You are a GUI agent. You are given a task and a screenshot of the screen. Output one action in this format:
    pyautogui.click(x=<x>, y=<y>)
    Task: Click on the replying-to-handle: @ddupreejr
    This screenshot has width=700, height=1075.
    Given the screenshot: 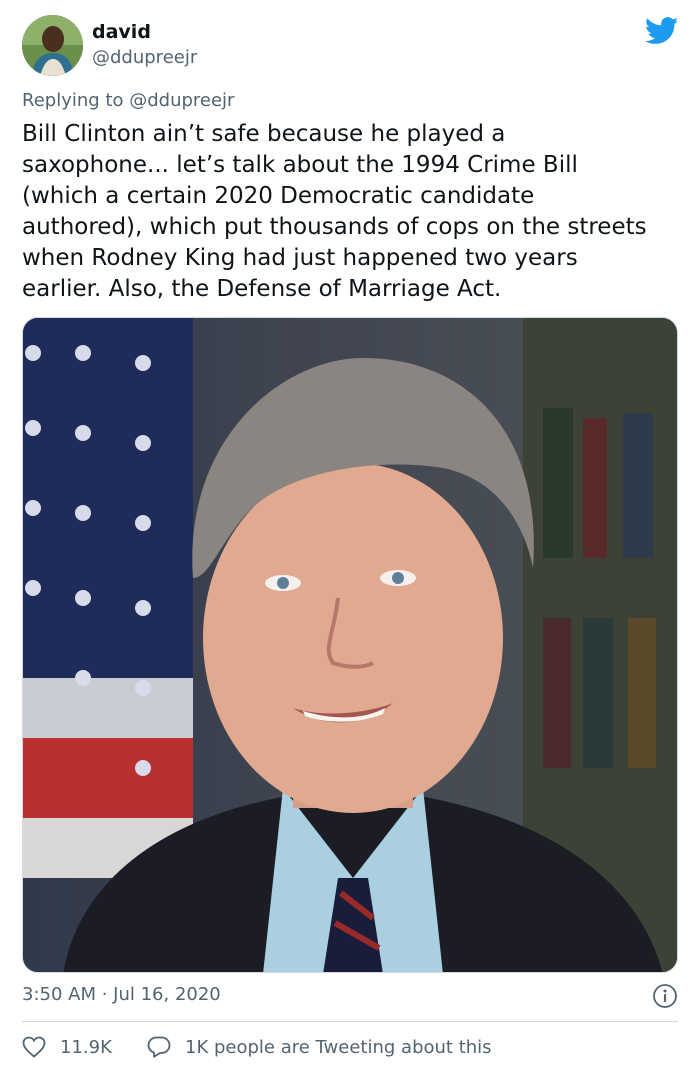 What is the action you would take?
    pyautogui.click(x=181, y=100)
    